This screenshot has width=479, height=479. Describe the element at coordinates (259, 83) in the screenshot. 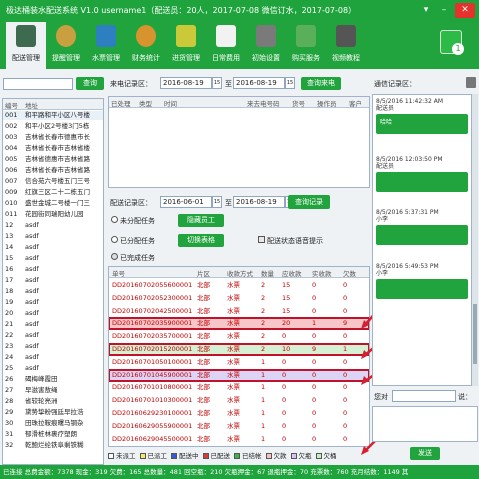

I see `call-date-to: 2016-08-19` at that location.